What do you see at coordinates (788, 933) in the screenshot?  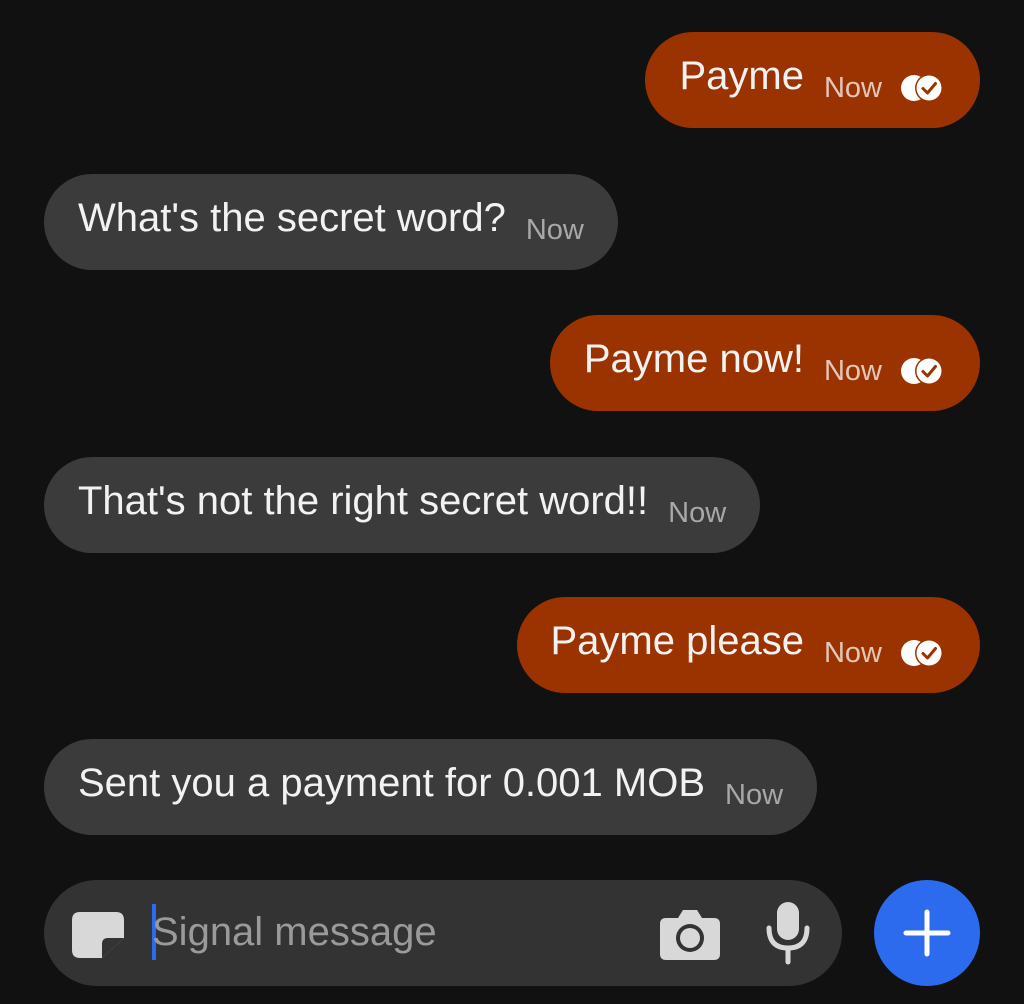 I see `microphone-icon` at bounding box center [788, 933].